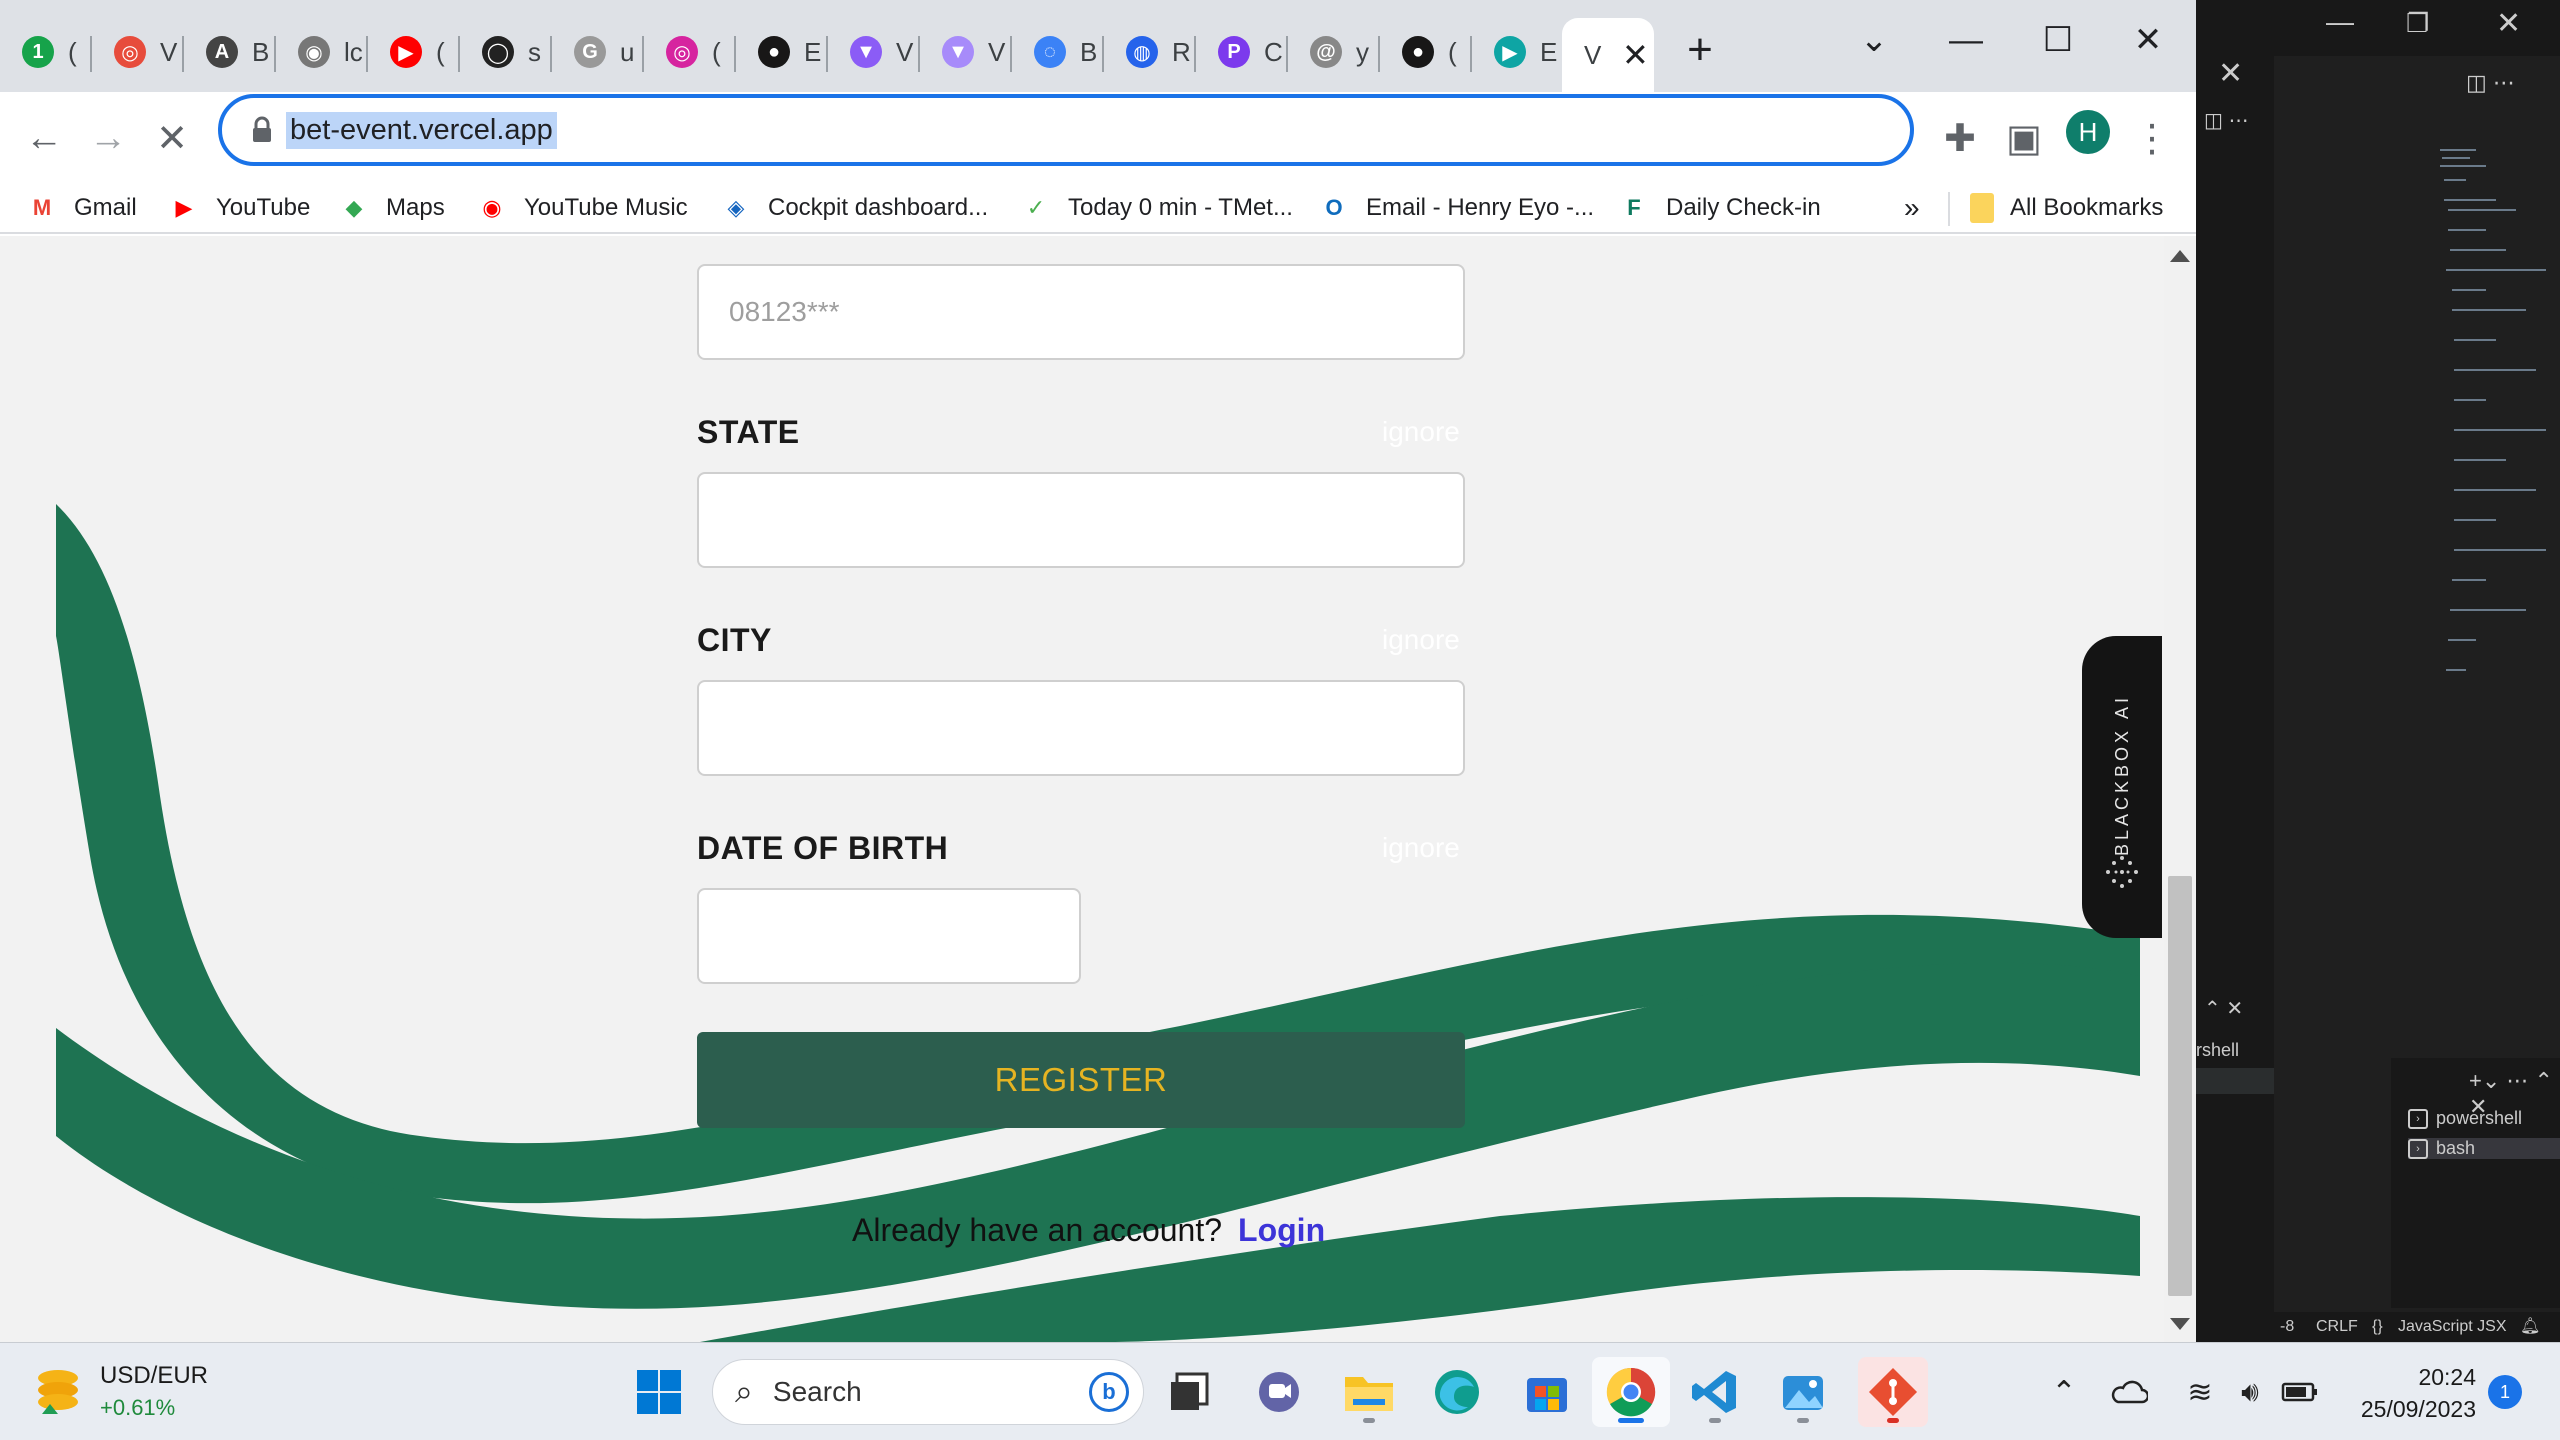  I want to click on bell-icon: 🔔︎, so click(2530, 1326).